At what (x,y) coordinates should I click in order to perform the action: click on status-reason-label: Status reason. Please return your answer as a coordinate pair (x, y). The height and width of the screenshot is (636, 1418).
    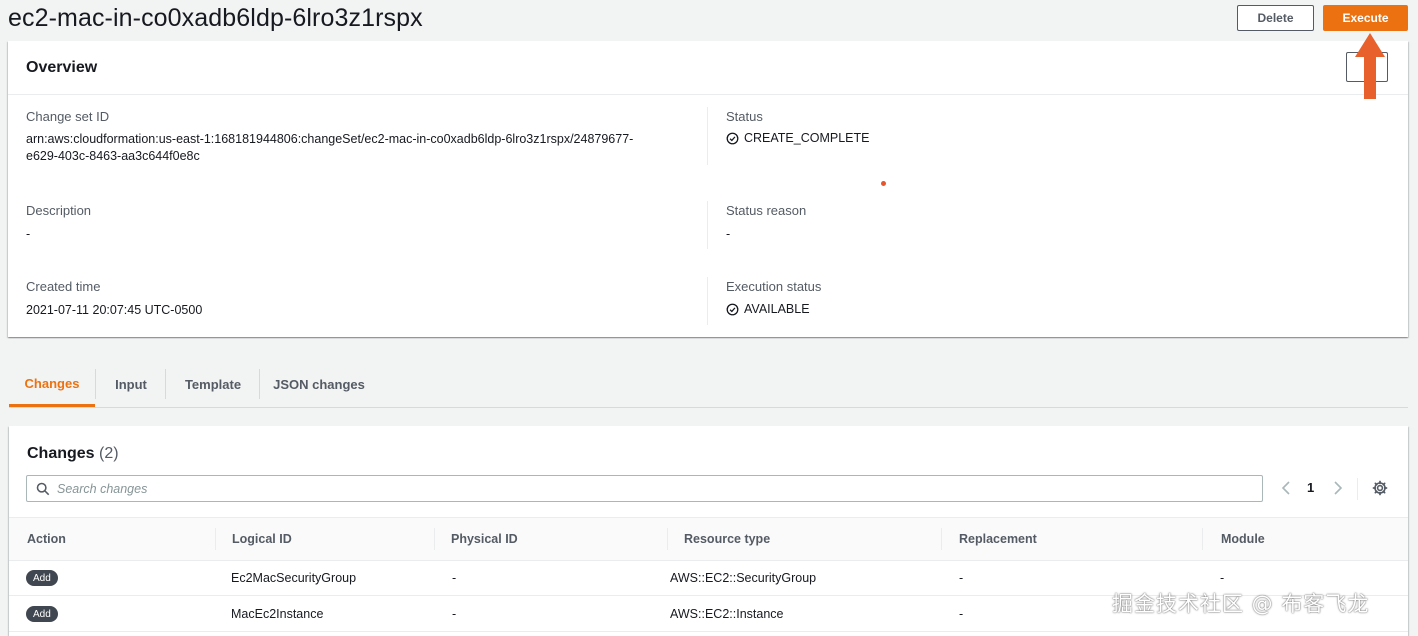
    Looking at the image, I should click on (766, 210).